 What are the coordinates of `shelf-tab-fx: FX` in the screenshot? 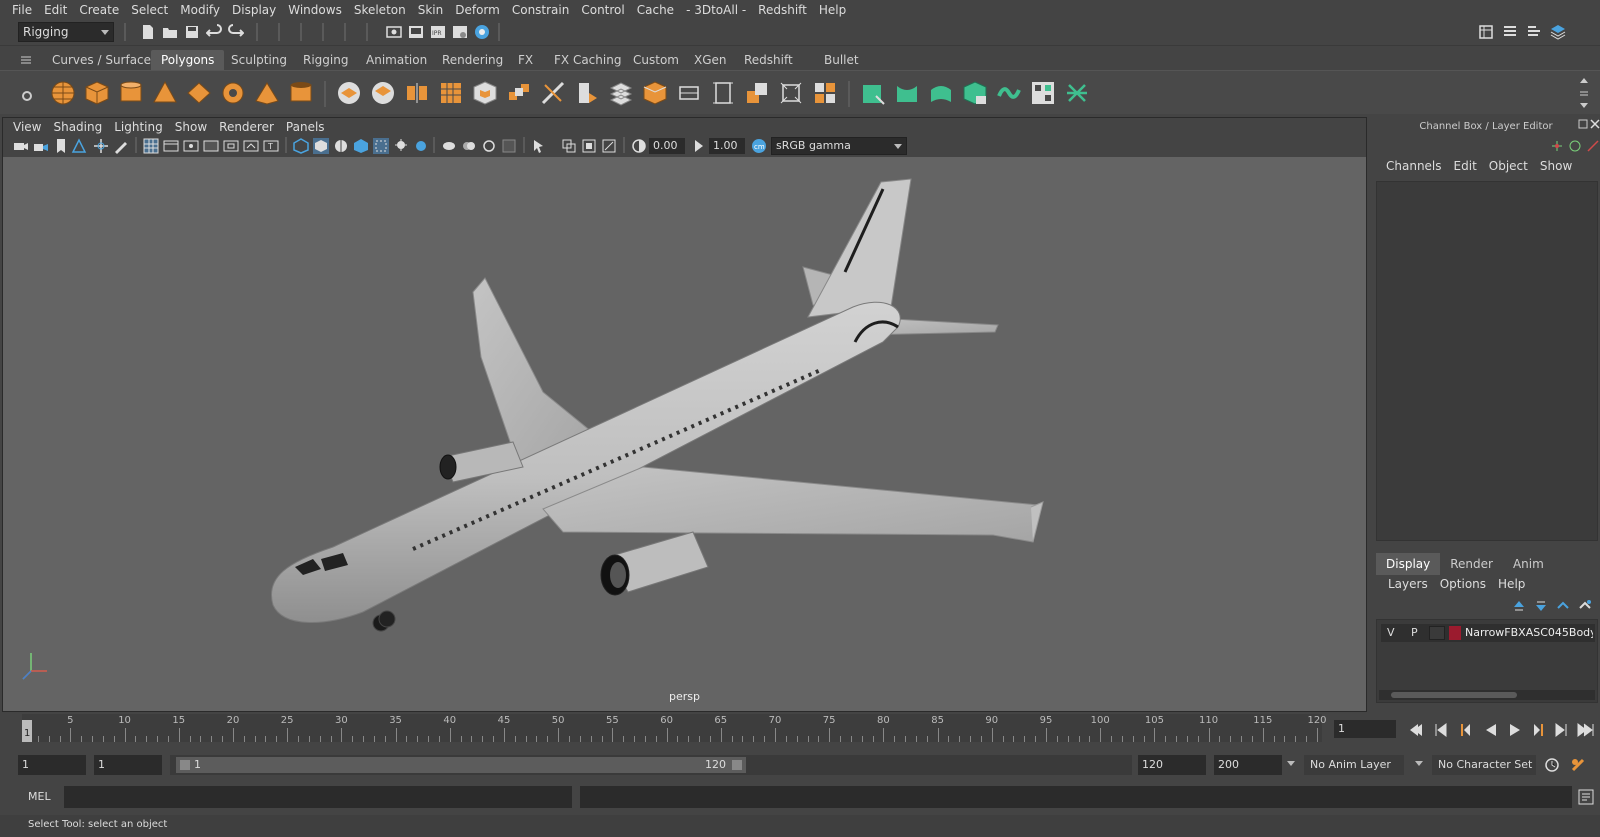 It's located at (525, 60).